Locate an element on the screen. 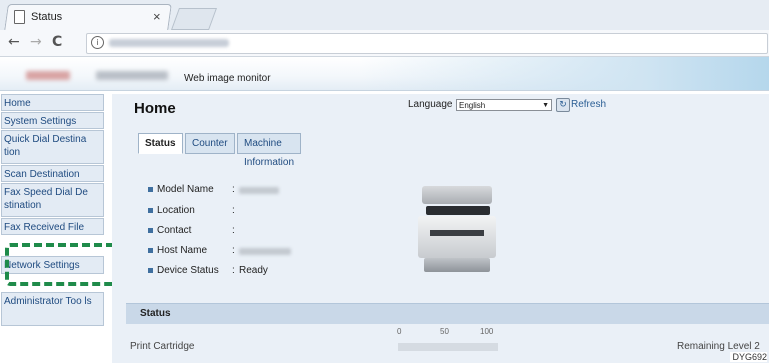 Image resolution: width=769 pixels, height=363 pixels. reload-icon: C is located at coordinates (57, 42).